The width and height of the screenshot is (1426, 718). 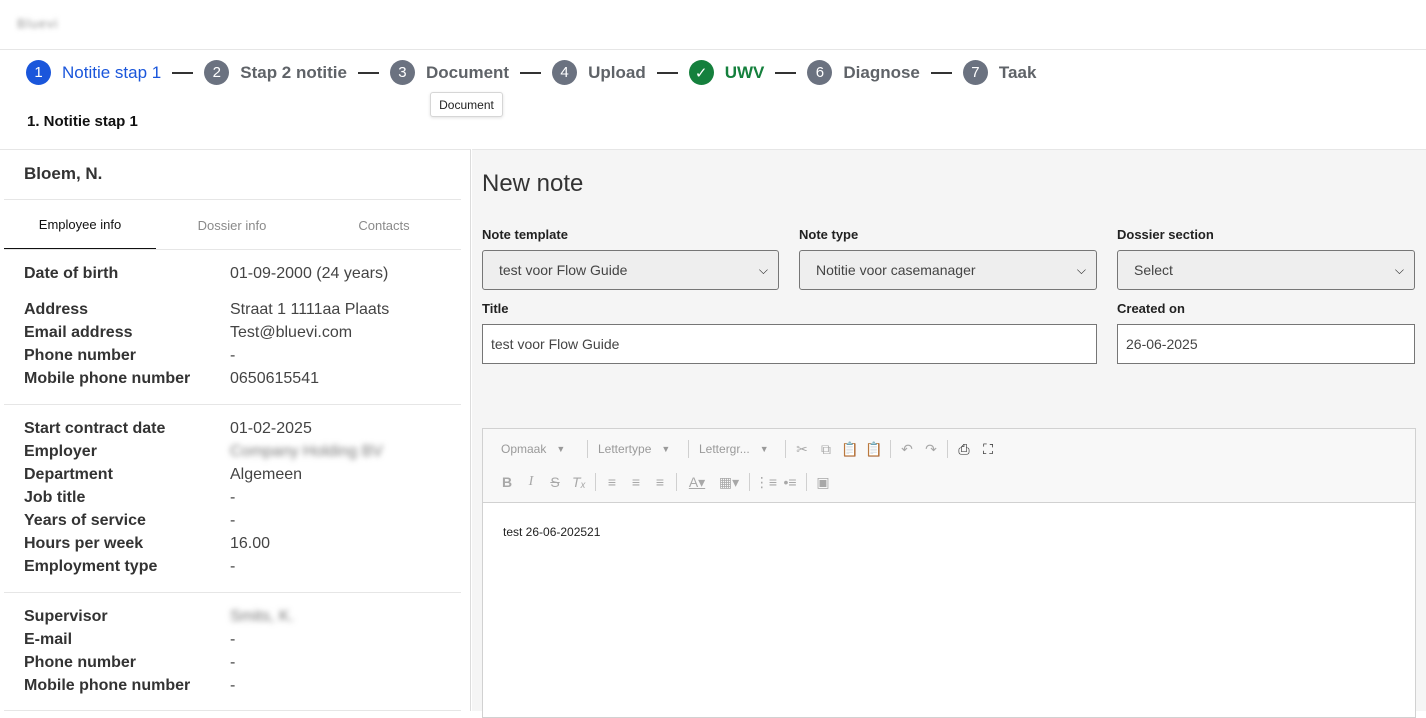 What do you see at coordinates (112, 72) in the screenshot?
I see `step-1-label: Notitie stap 1` at bounding box center [112, 72].